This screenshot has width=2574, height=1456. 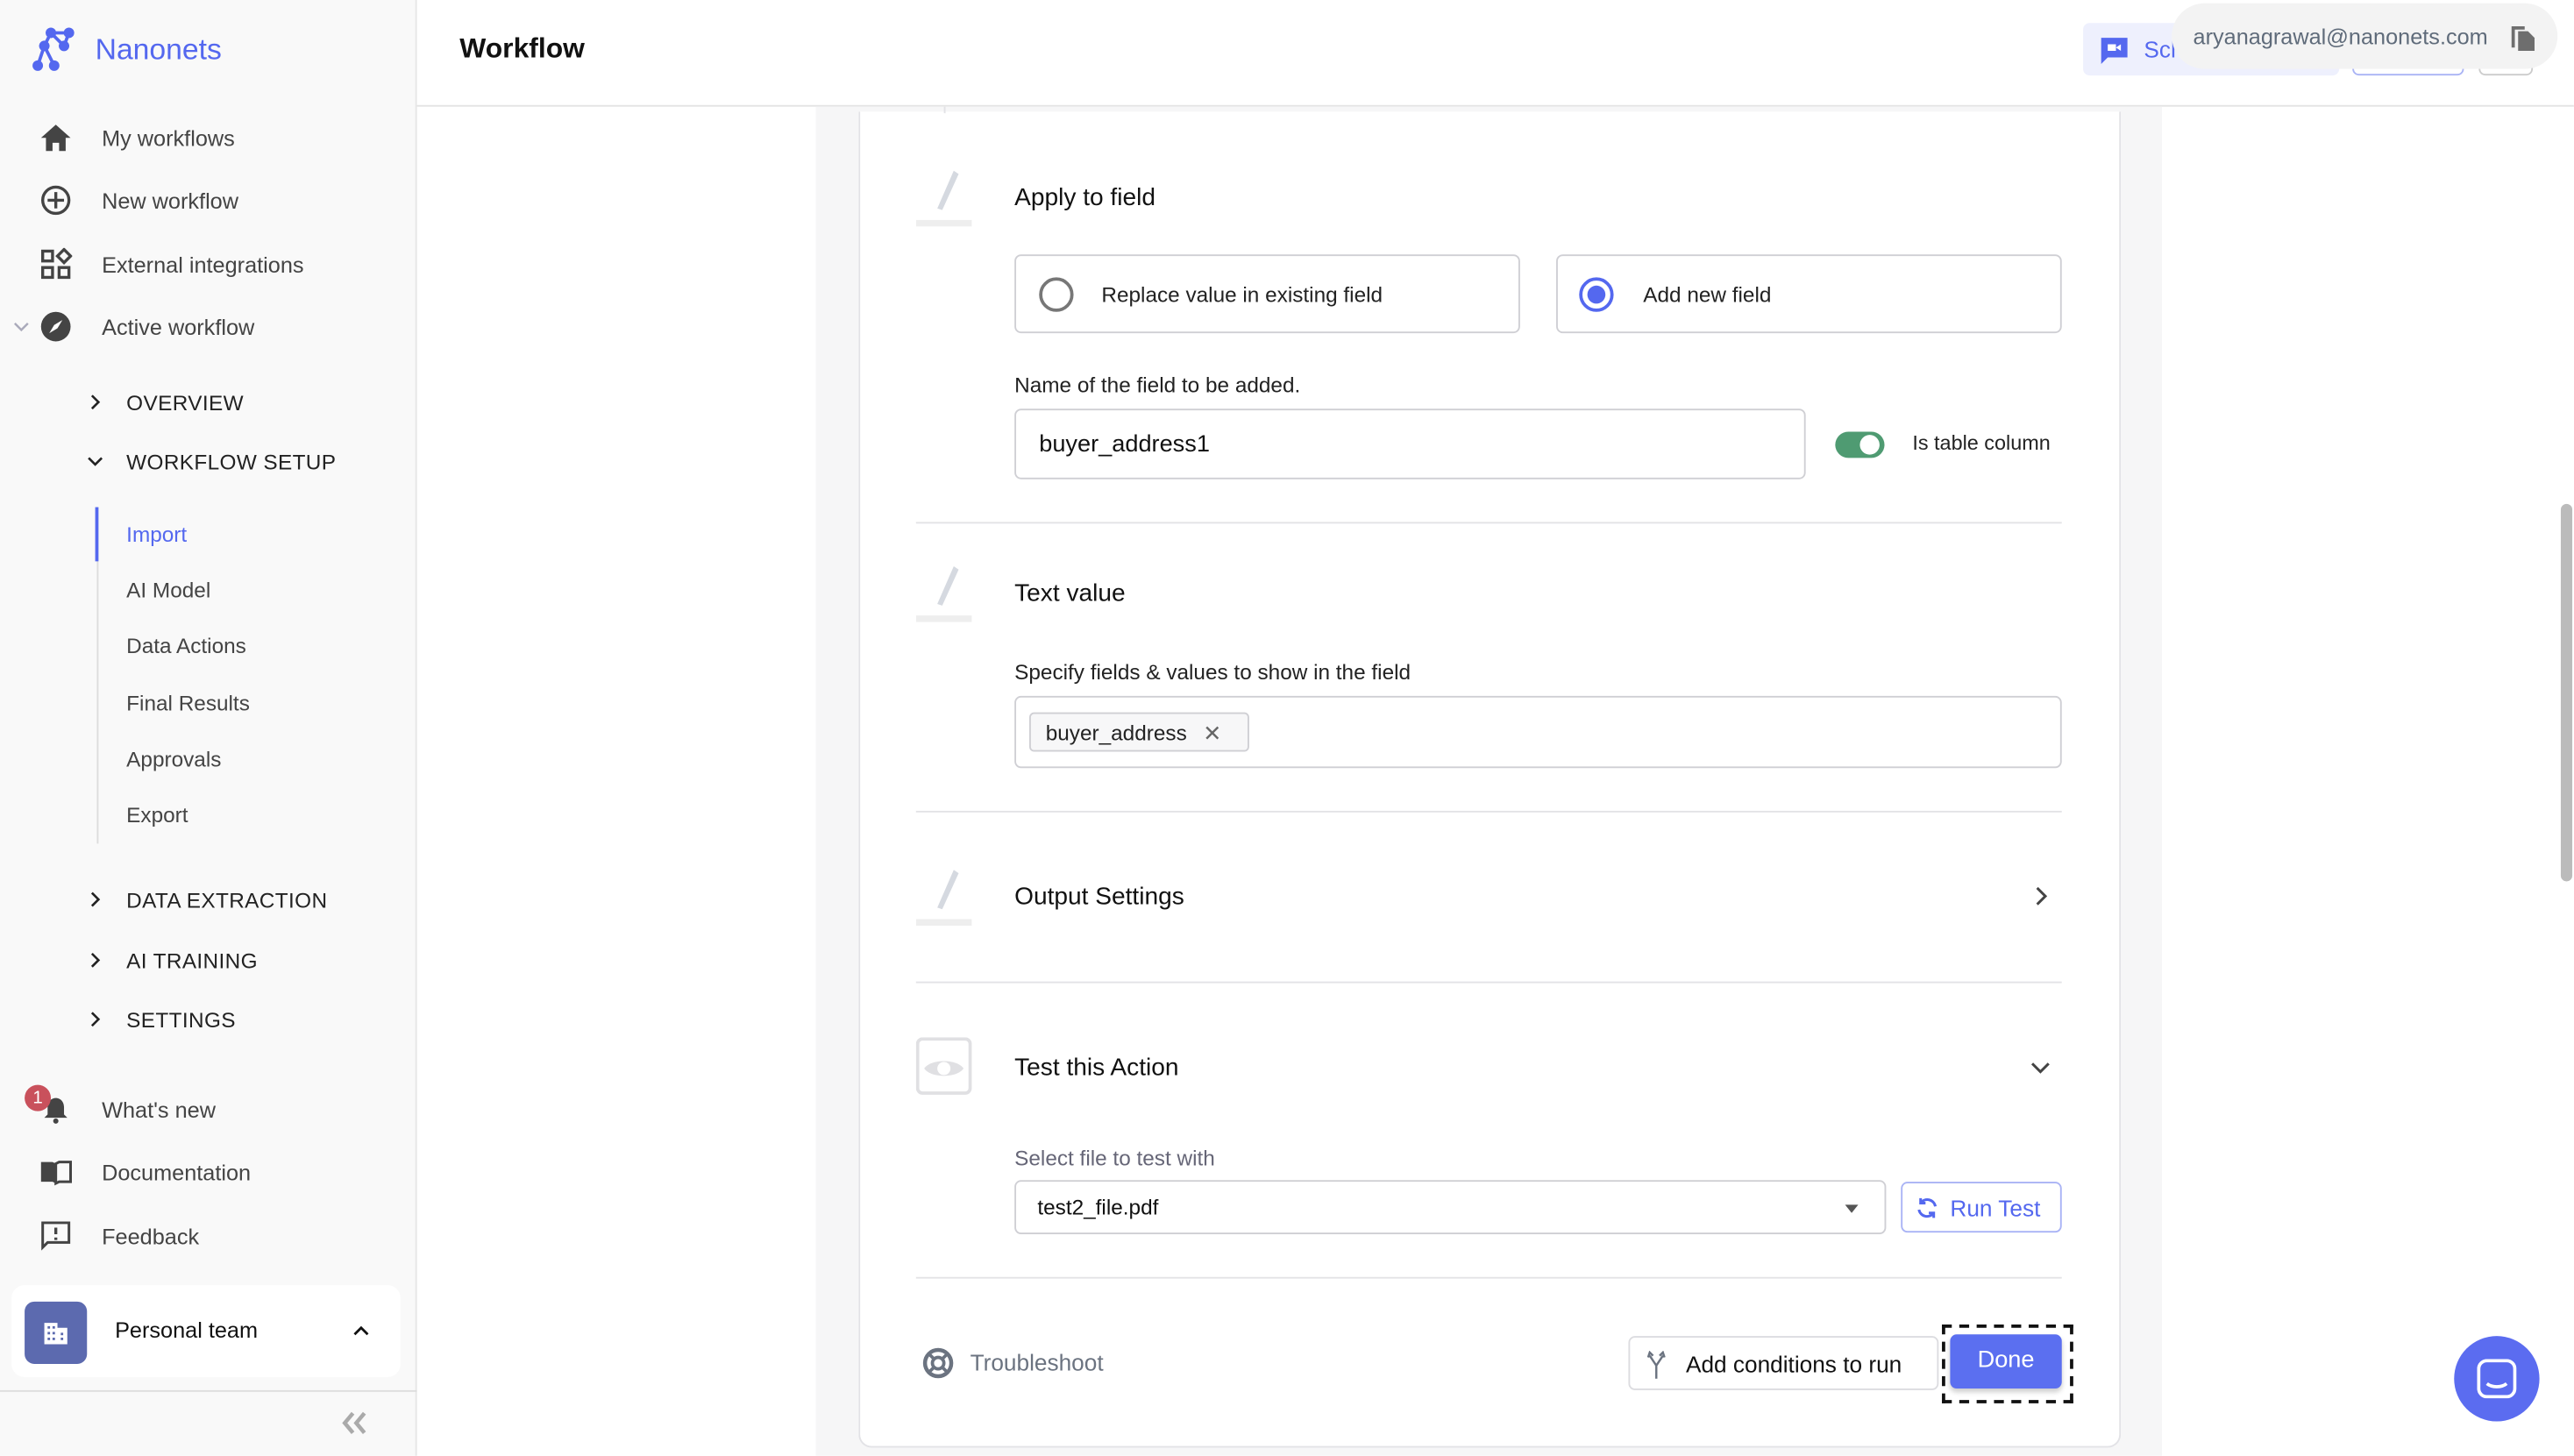 I want to click on section-title-test-action: Test this Action, so click(x=1096, y=1068).